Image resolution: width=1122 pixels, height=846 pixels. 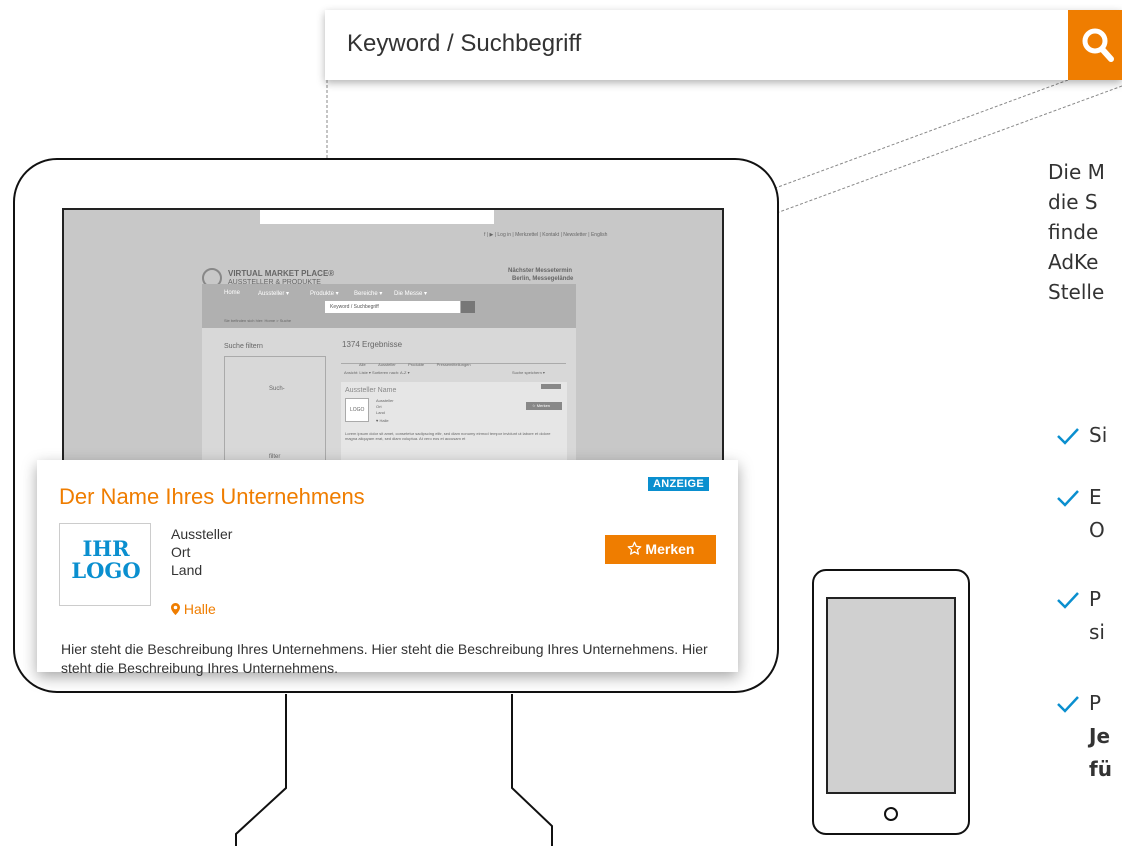 I want to click on mini-card-title: Aussteller Name, so click(x=371, y=390).